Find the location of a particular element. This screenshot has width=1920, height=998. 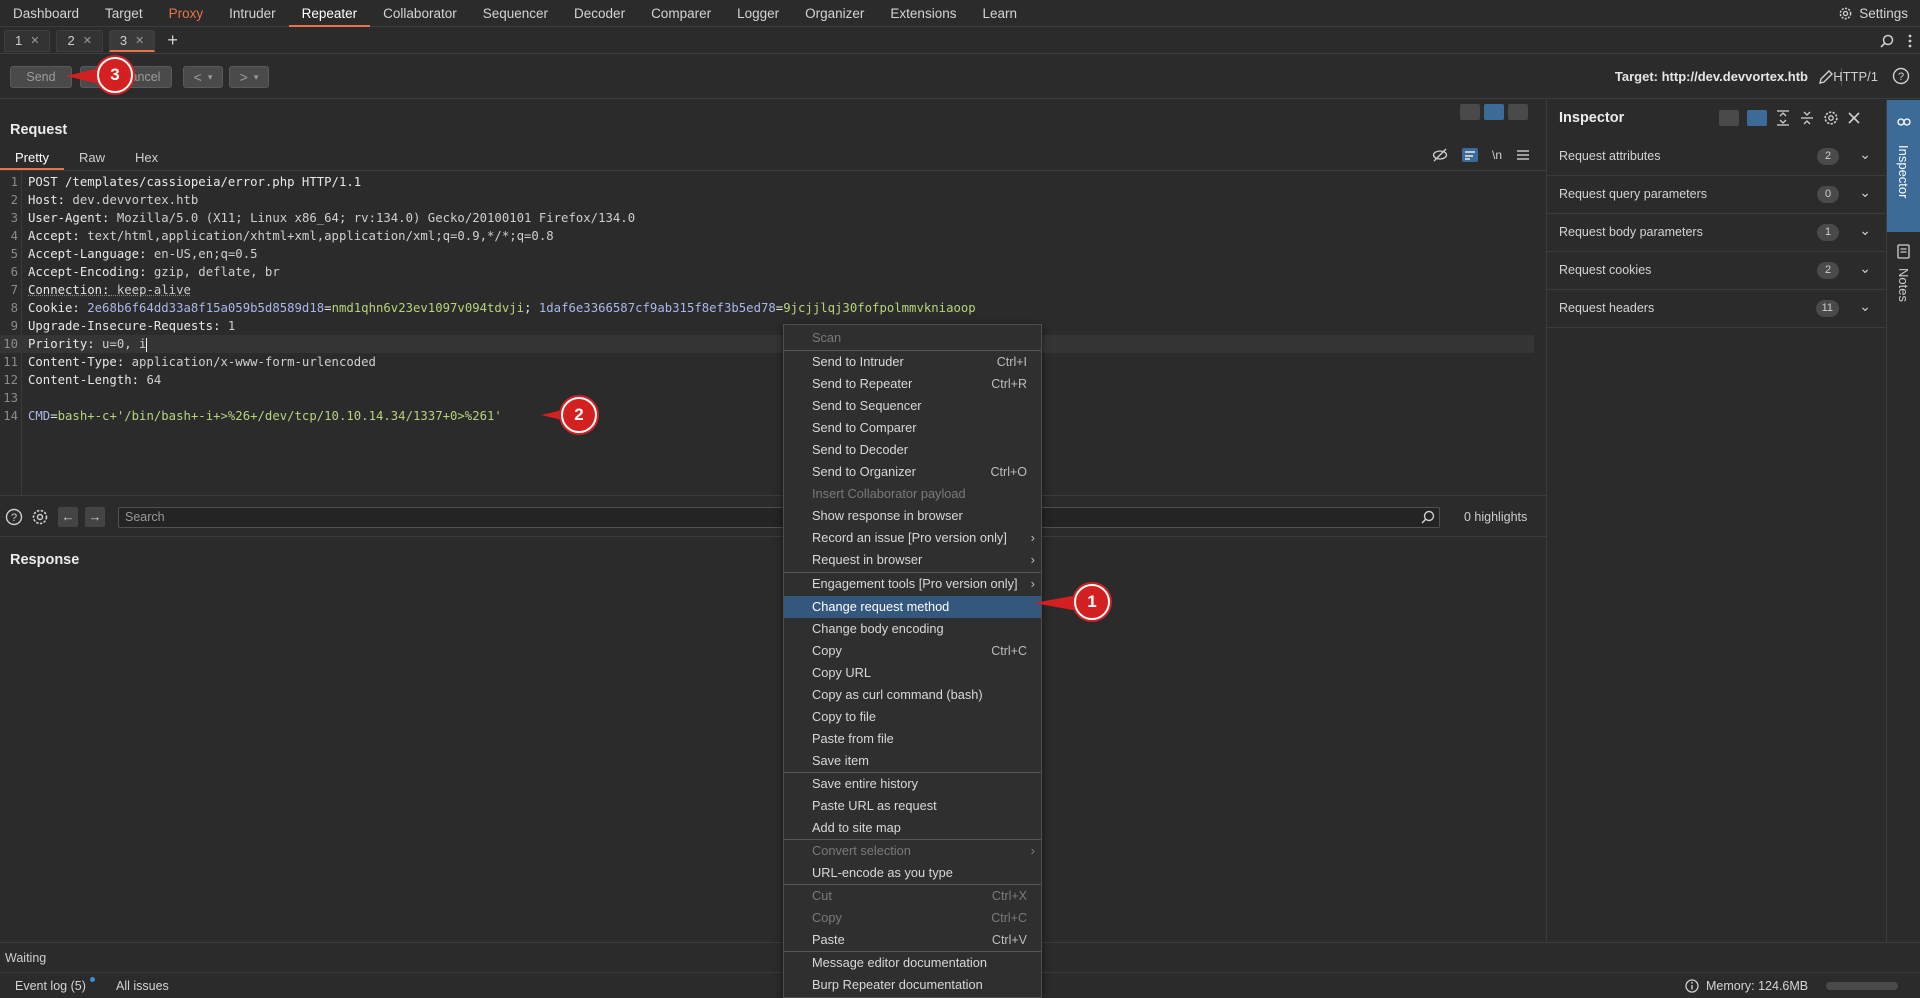

menu-item-send-to-organizer: Send to Organizer Ctrl+O is located at coordinates (912, 472).